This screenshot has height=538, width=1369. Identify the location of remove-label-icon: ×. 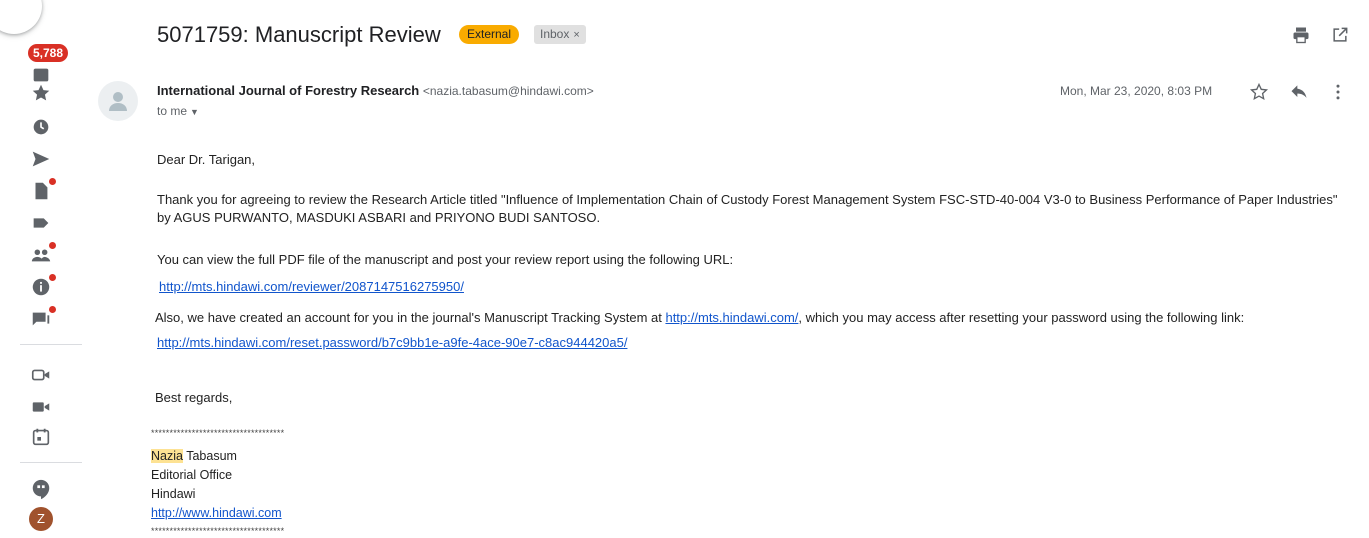
(576, 35).